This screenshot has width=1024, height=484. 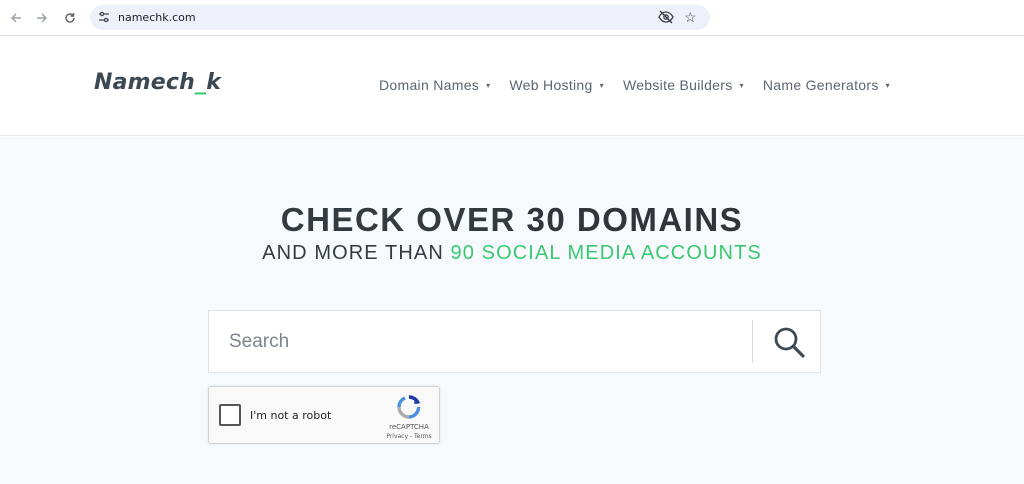 I want to click on search-divider, so click(x=752, y=341).